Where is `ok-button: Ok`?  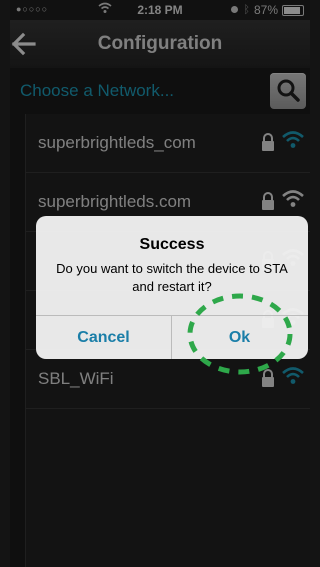
ok-button: Ok is located at coordinates (239, 337).